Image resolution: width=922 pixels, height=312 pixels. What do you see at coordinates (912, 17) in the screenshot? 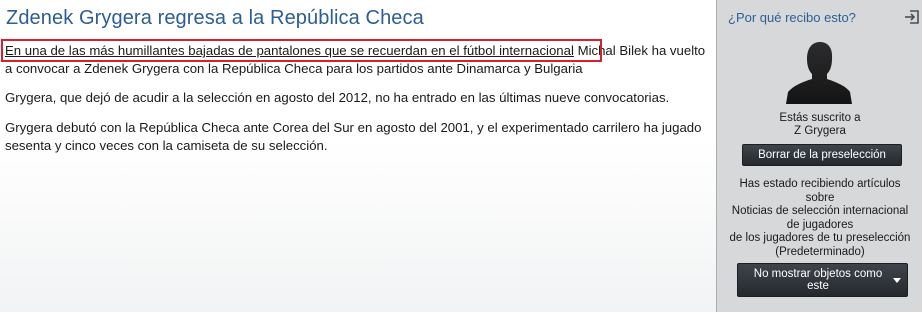
I see `exit-icon` at bounding box center [912, 17].